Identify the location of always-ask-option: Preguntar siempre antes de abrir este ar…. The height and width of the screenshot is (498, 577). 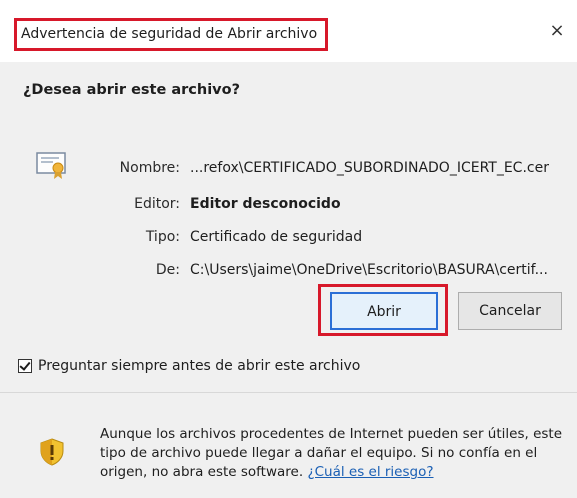
(189, 366).